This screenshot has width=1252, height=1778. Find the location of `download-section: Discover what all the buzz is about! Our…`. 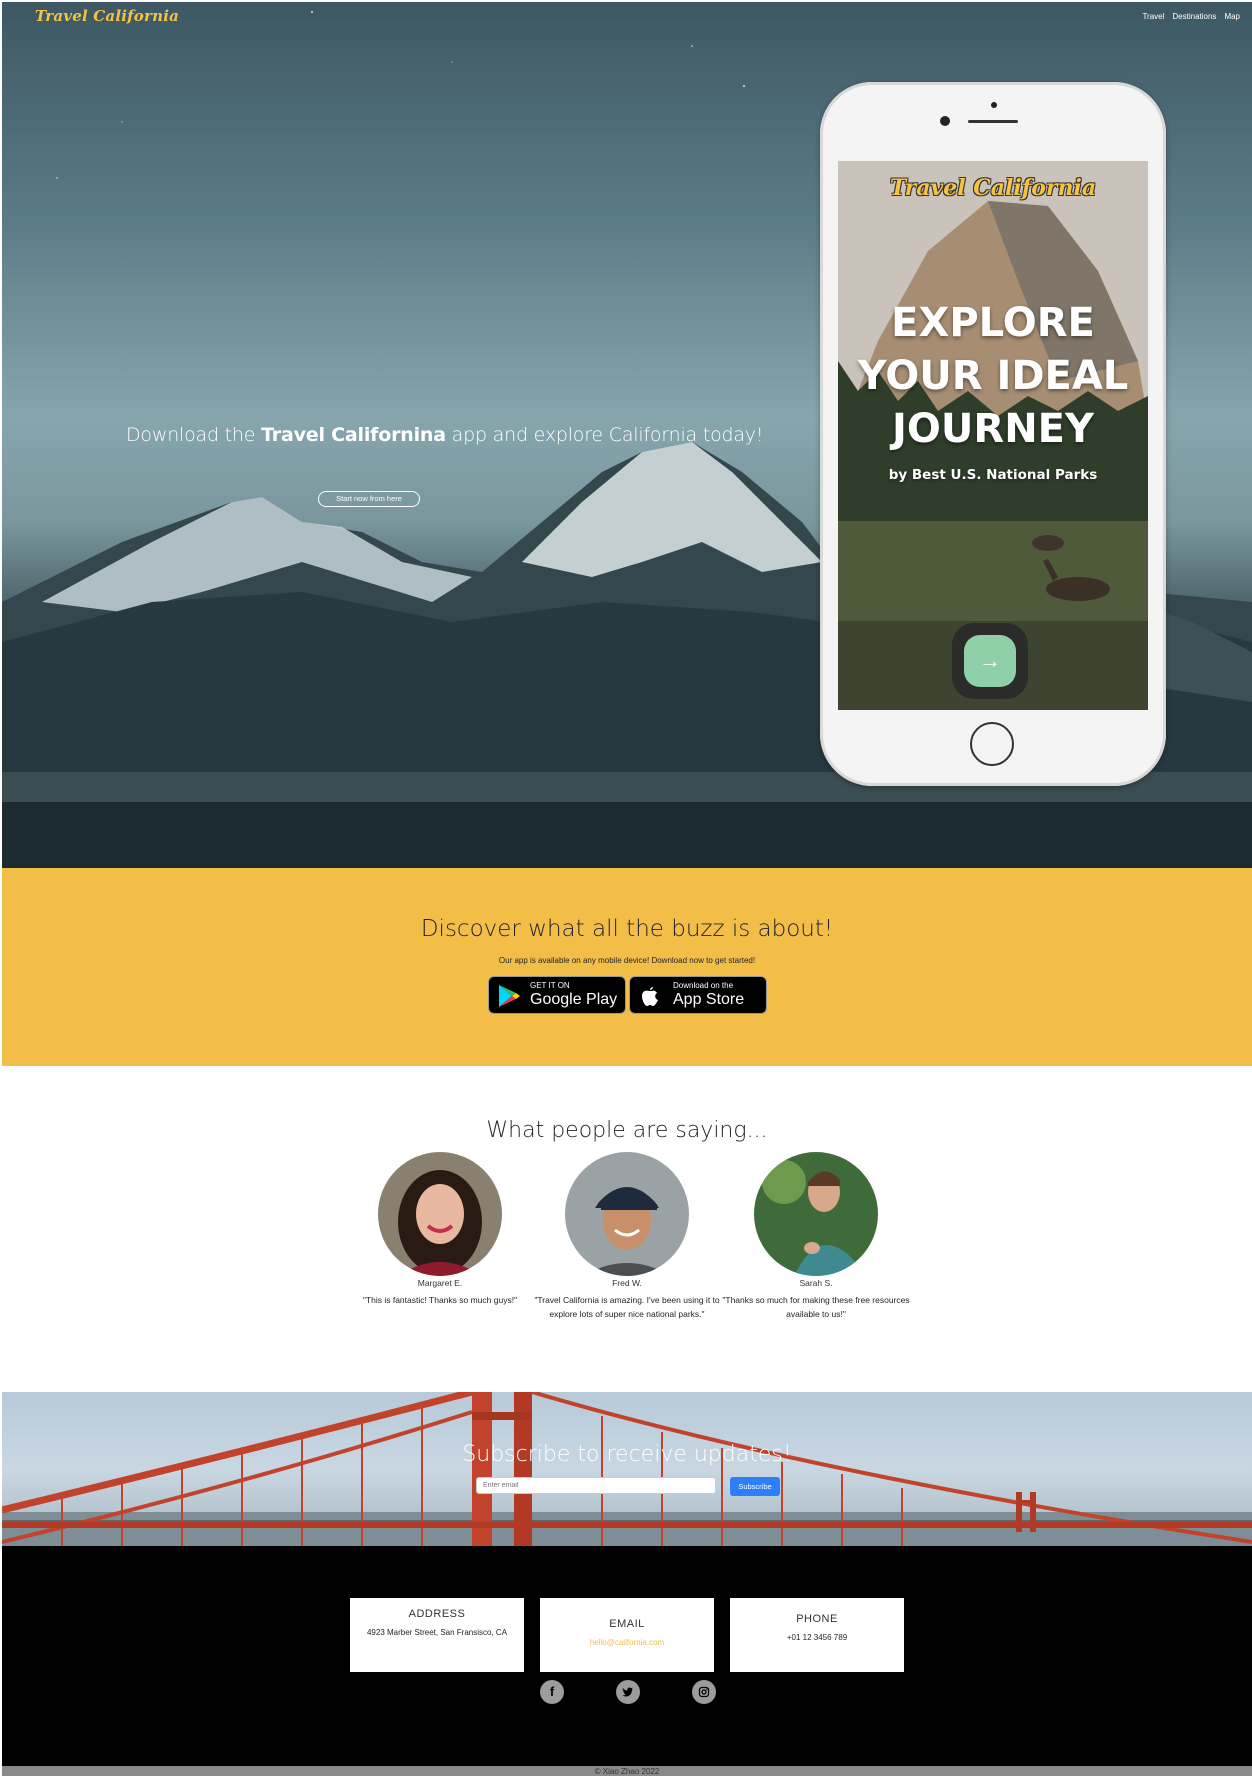

download-section: Discover what all the buzz is about! Our… is located at coordinates (627, 967).